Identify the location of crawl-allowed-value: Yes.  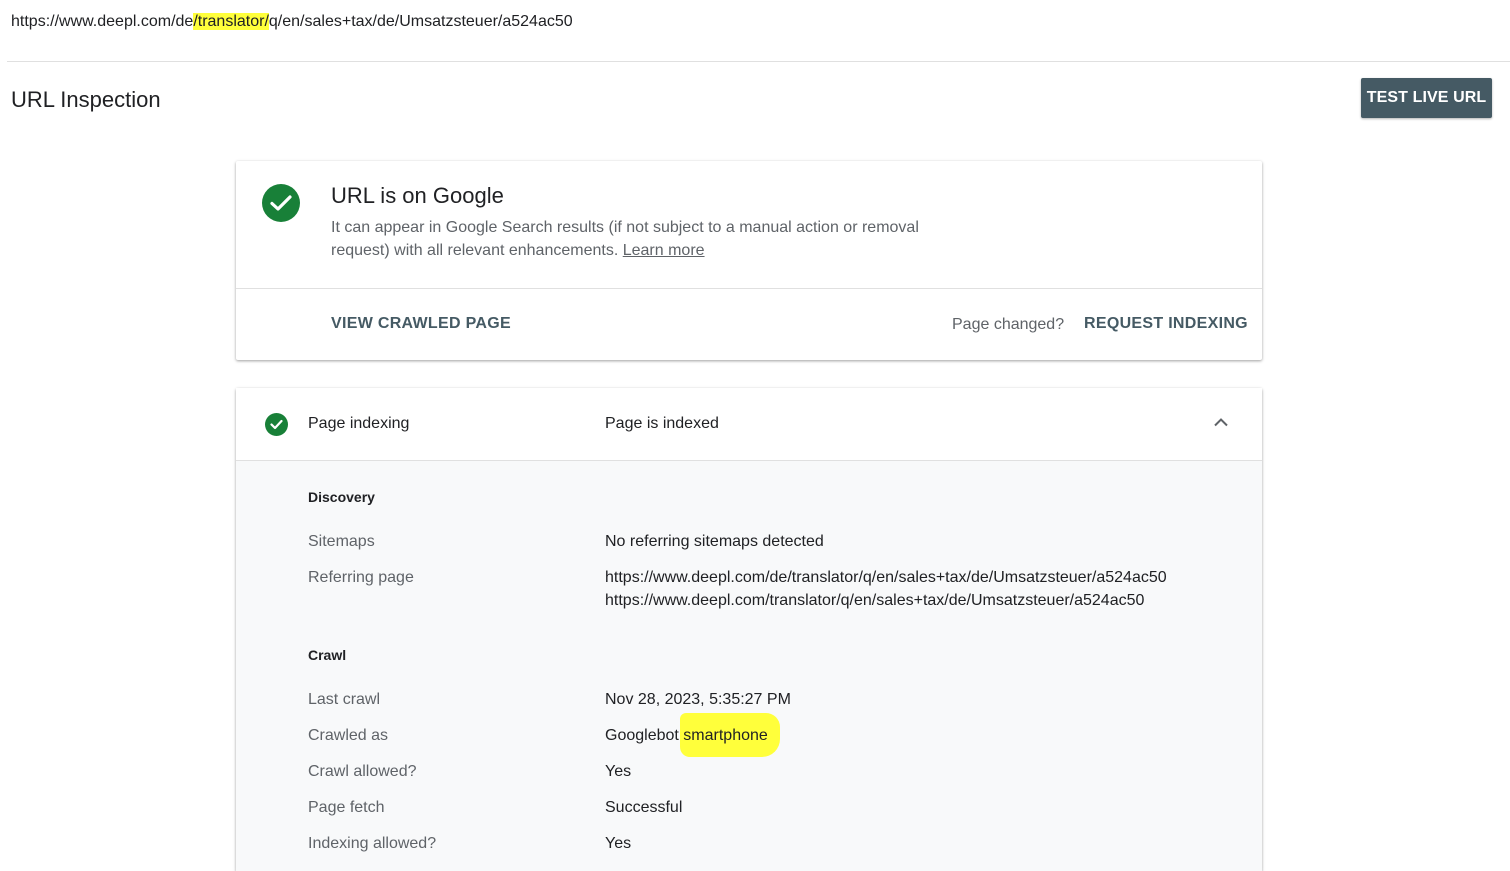
(618, 771).